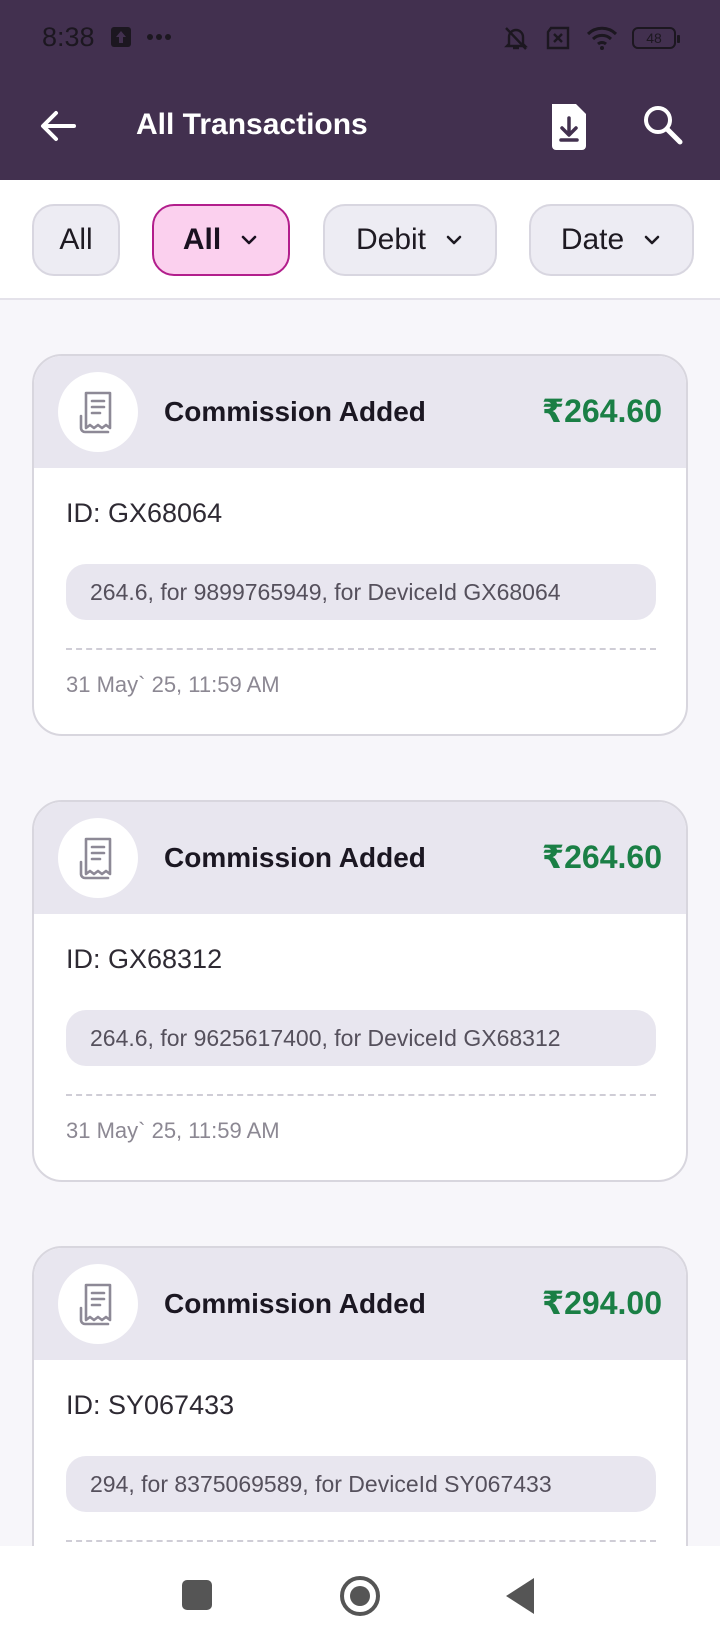  Describe the element at coordinates (121, 37) in the screenshot. I see `upload-notification-icon` at that location.